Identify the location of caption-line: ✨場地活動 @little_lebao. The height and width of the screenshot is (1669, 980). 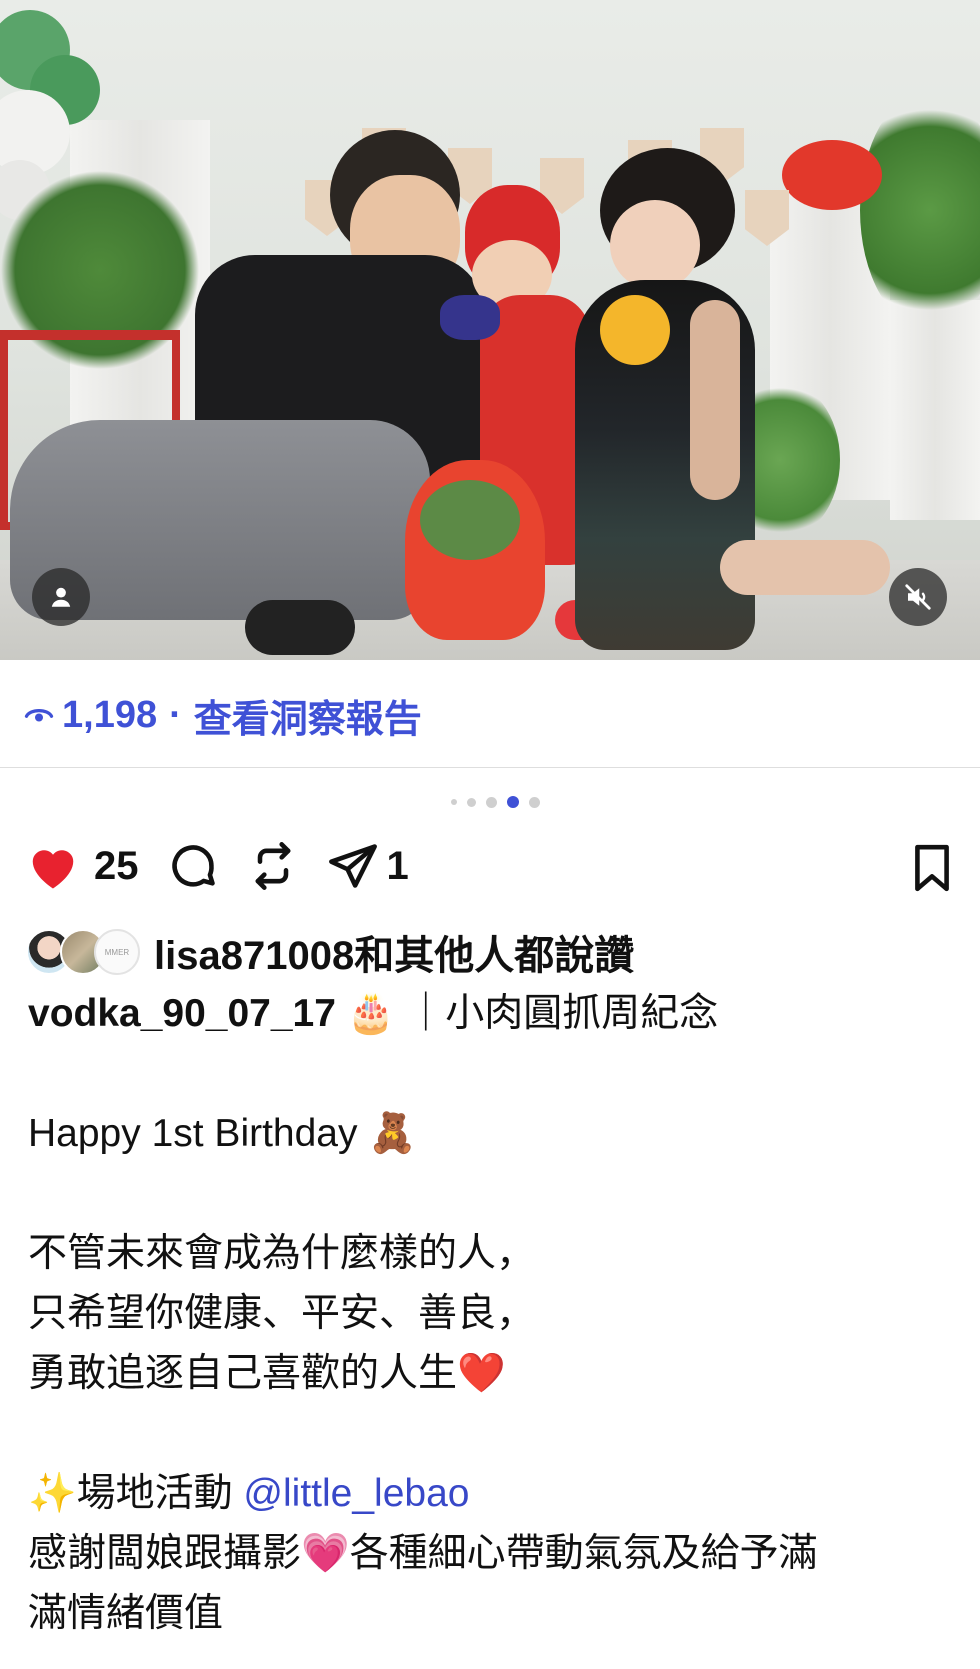
(493, 1494).